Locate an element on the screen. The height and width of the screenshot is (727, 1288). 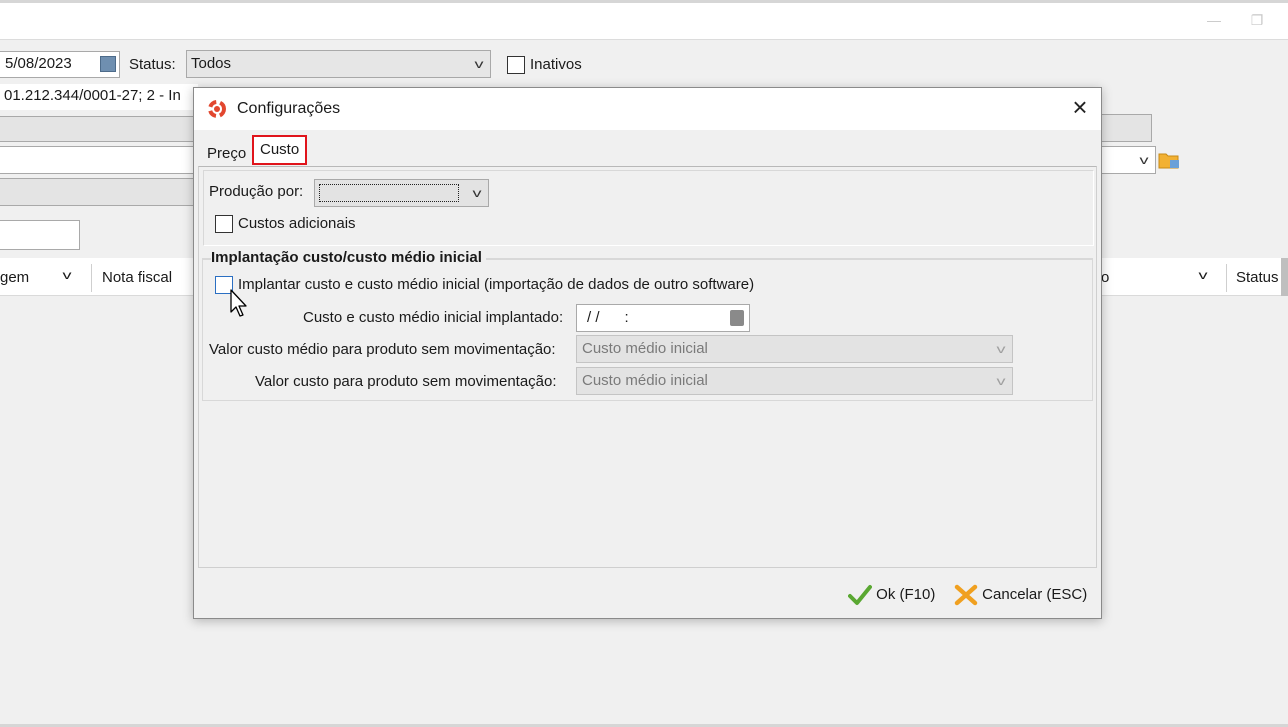
window-top-border is located at coordinates (644, 1).